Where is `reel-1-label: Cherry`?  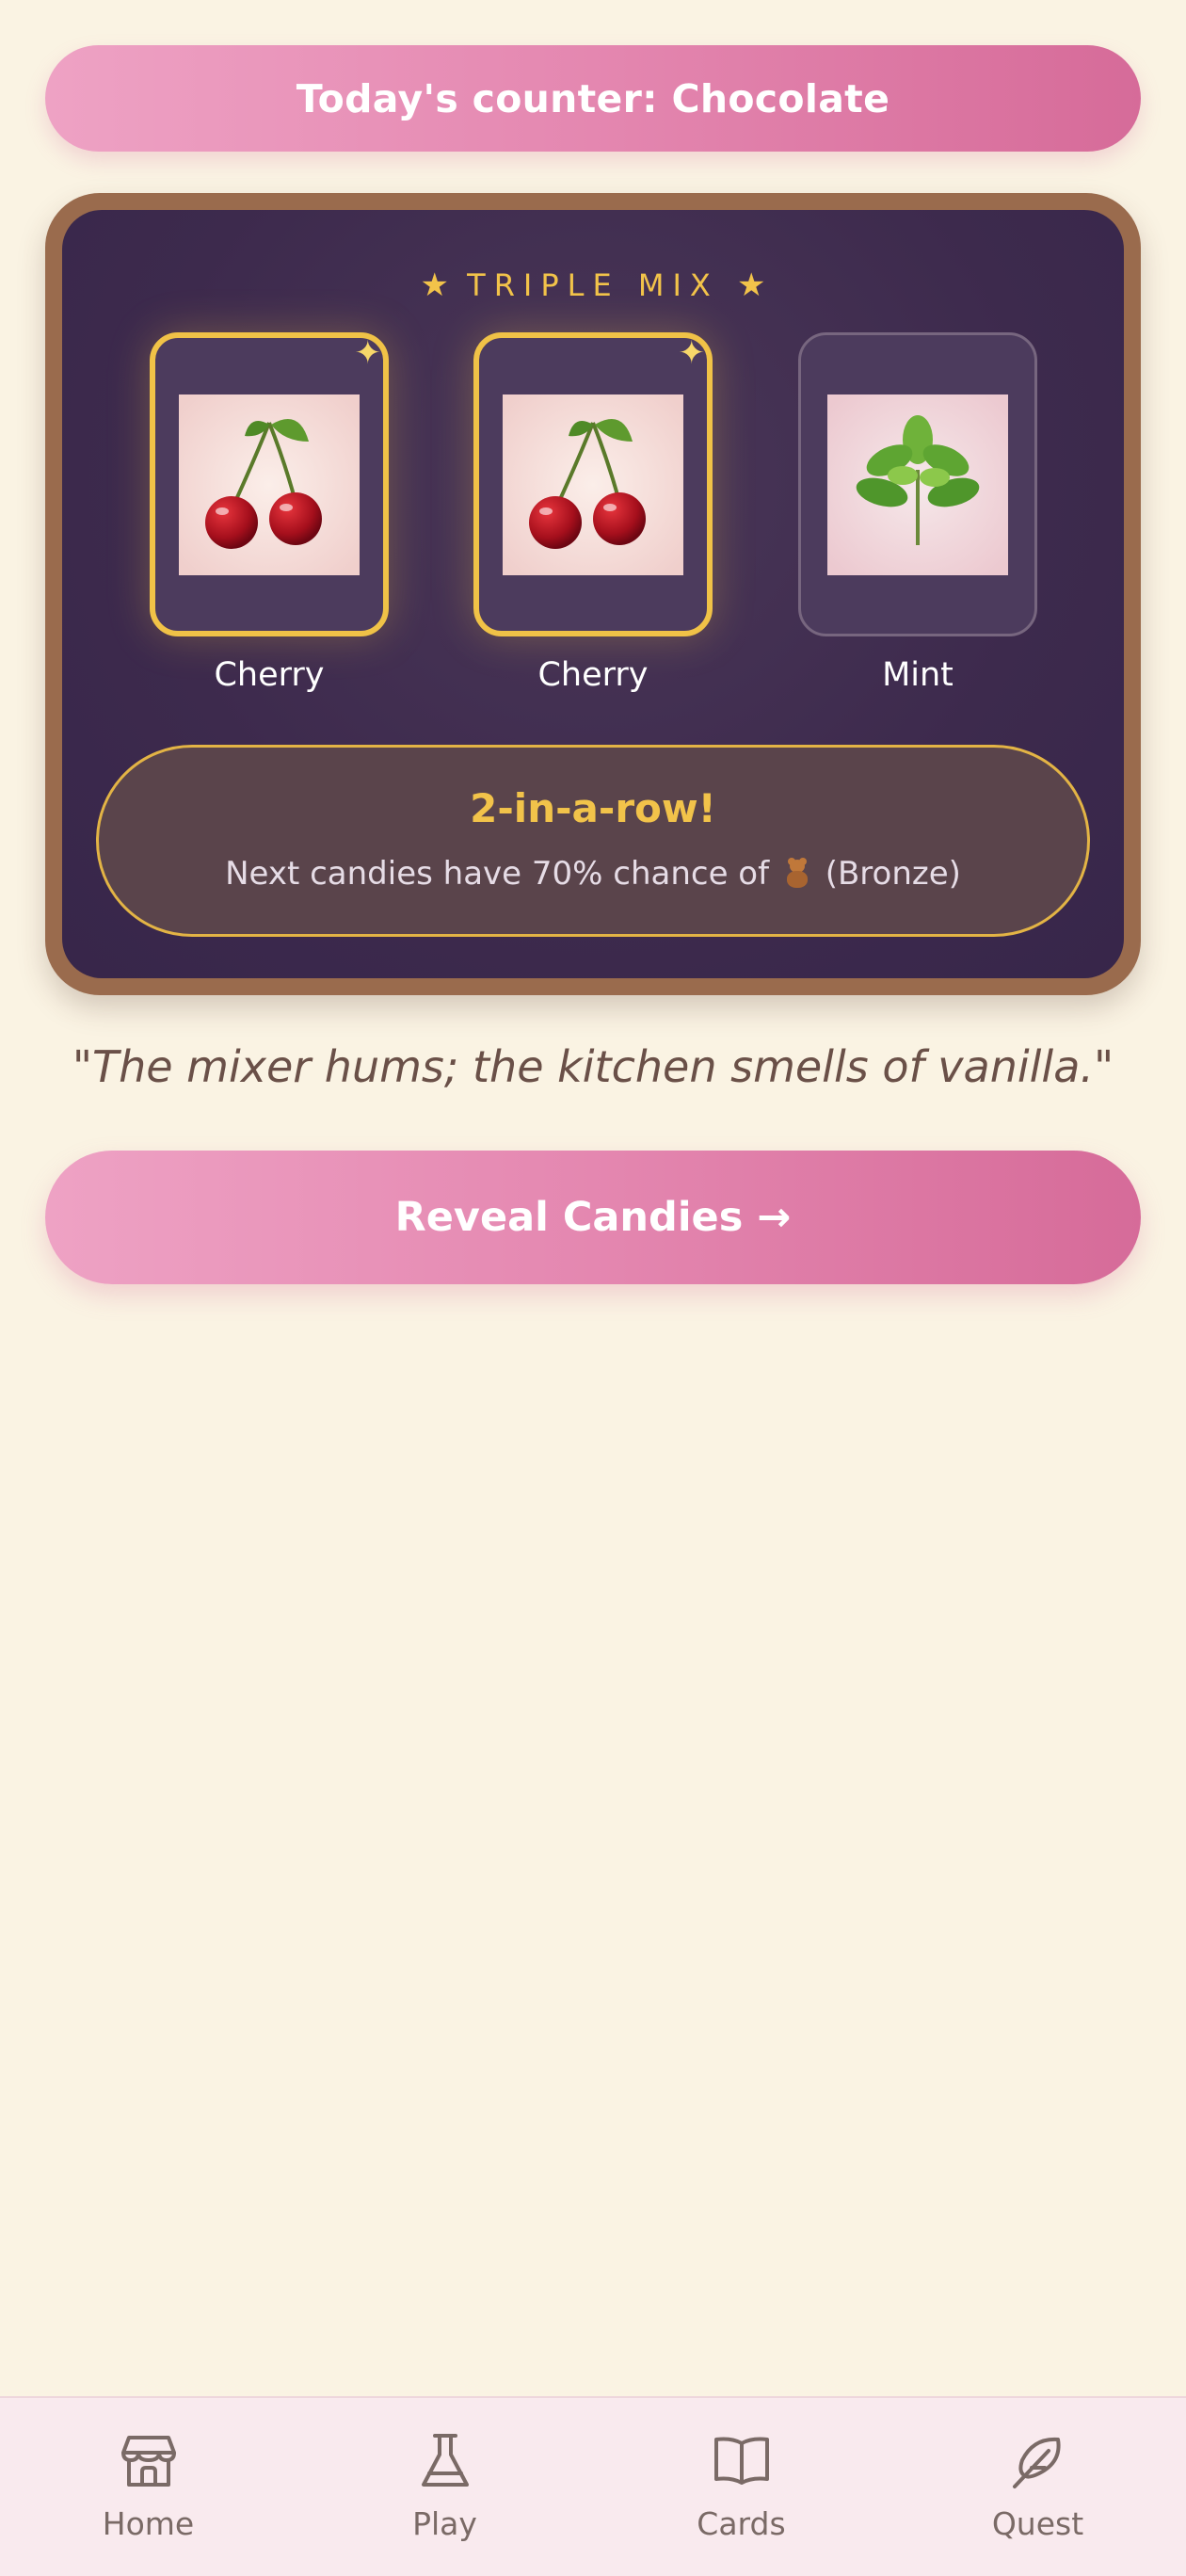
reel-1-label: Cherry is located at coordinates (269, 675).